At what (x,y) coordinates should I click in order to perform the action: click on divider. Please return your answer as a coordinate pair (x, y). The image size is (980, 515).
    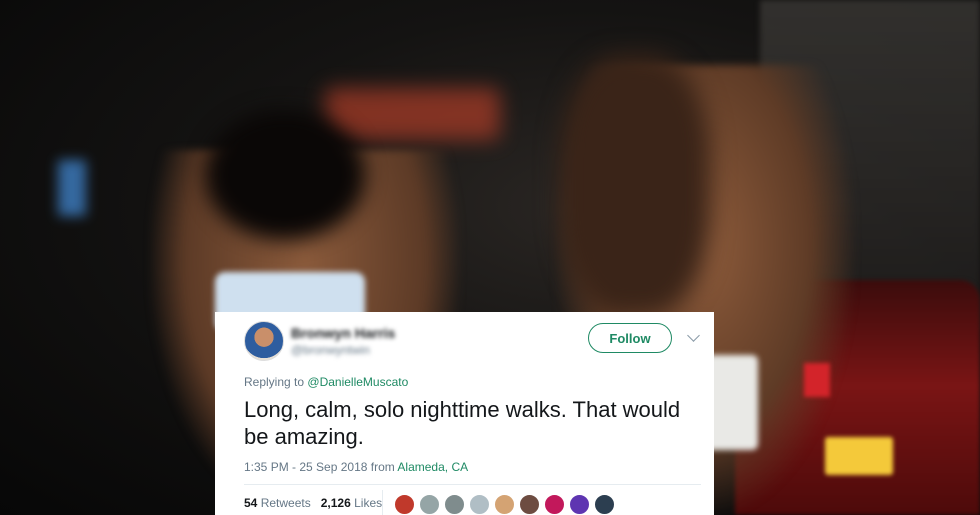
    Looking at the image, I should click on (472, 484).